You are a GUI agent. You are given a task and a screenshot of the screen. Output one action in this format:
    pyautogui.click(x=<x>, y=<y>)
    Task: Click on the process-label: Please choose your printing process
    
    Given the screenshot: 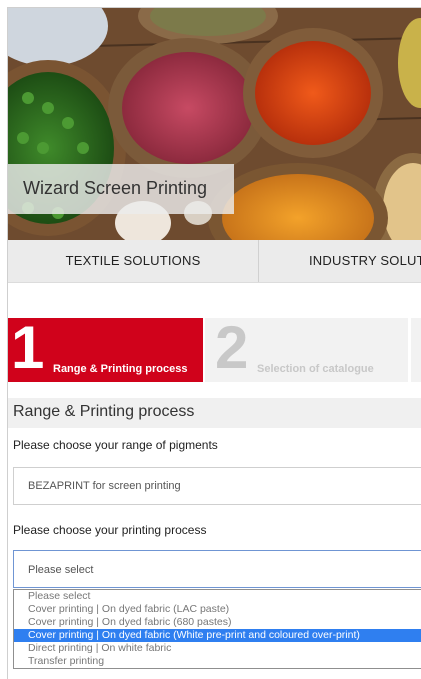 What is the action you would take?
    pyautogui.click(x=110, y=530)
    